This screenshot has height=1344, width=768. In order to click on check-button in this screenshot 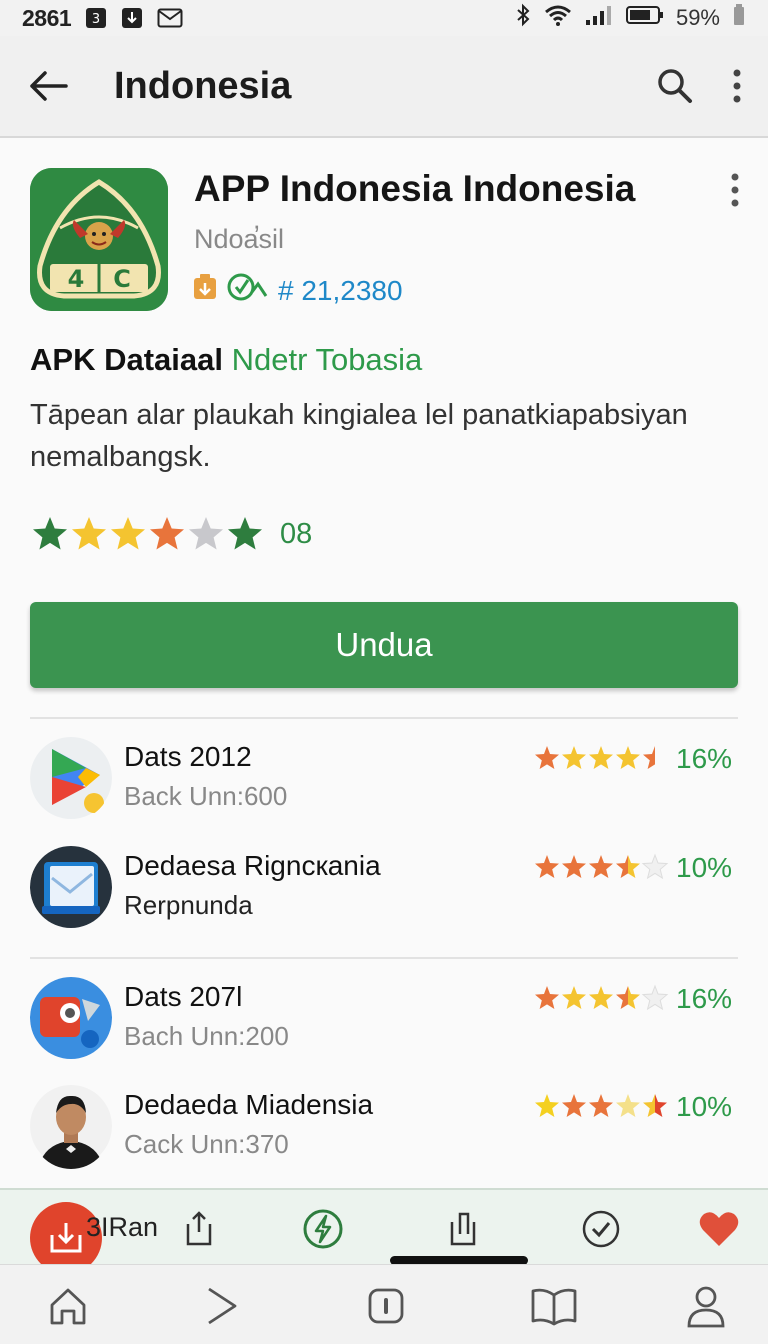, I will do `click(601, 1229)`.